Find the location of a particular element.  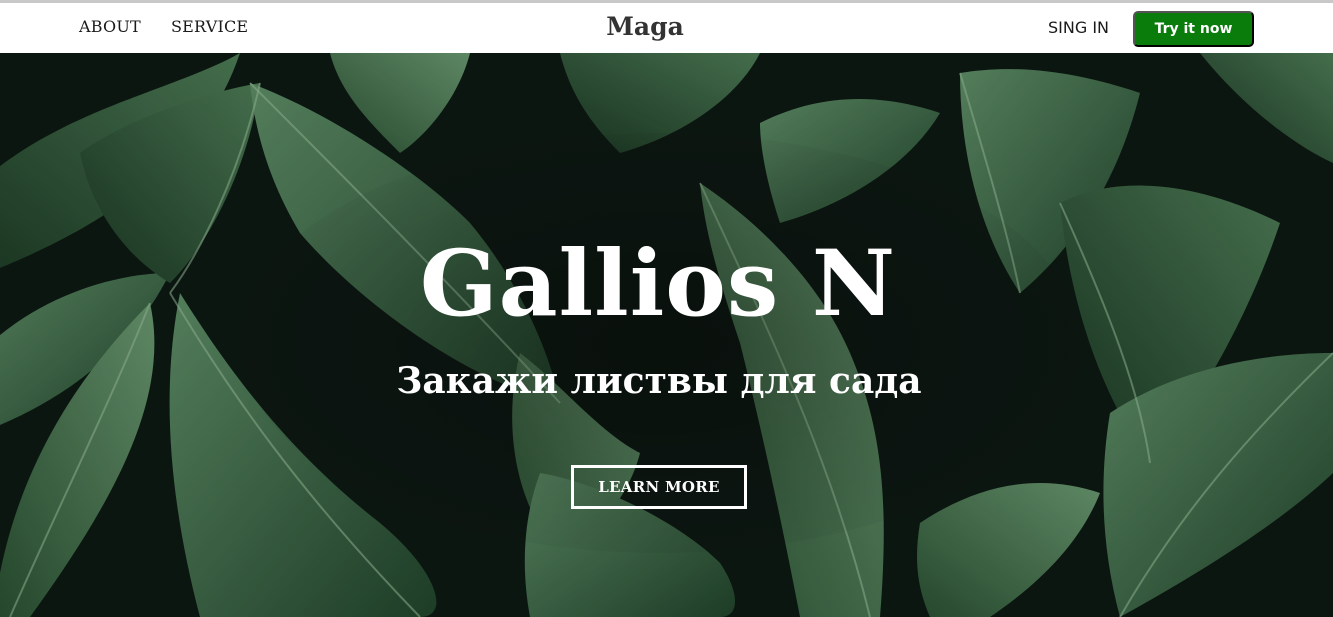

hero-subtitle: Закажи листвы для сада is located at coordinates (659, 381).